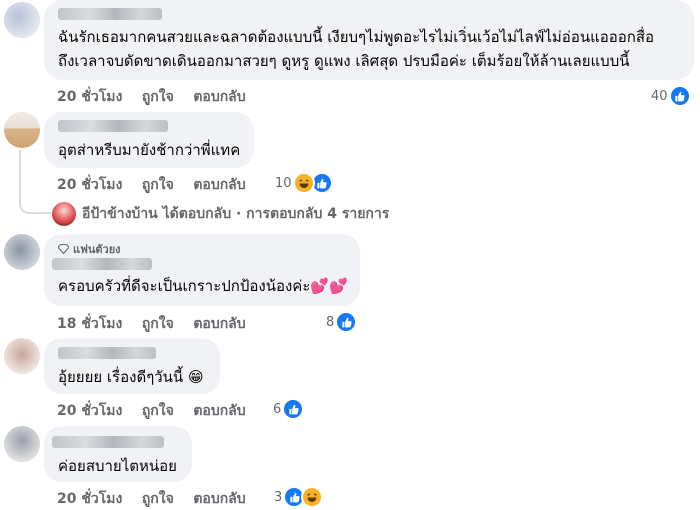 The height and width of the screenshot is (510, 700). Describe the element at coordinates (149, 150) in the screenshot. I see `comment-text: อุตส่าหรีบมายังช้ากว่าพี่แทค` at that location.